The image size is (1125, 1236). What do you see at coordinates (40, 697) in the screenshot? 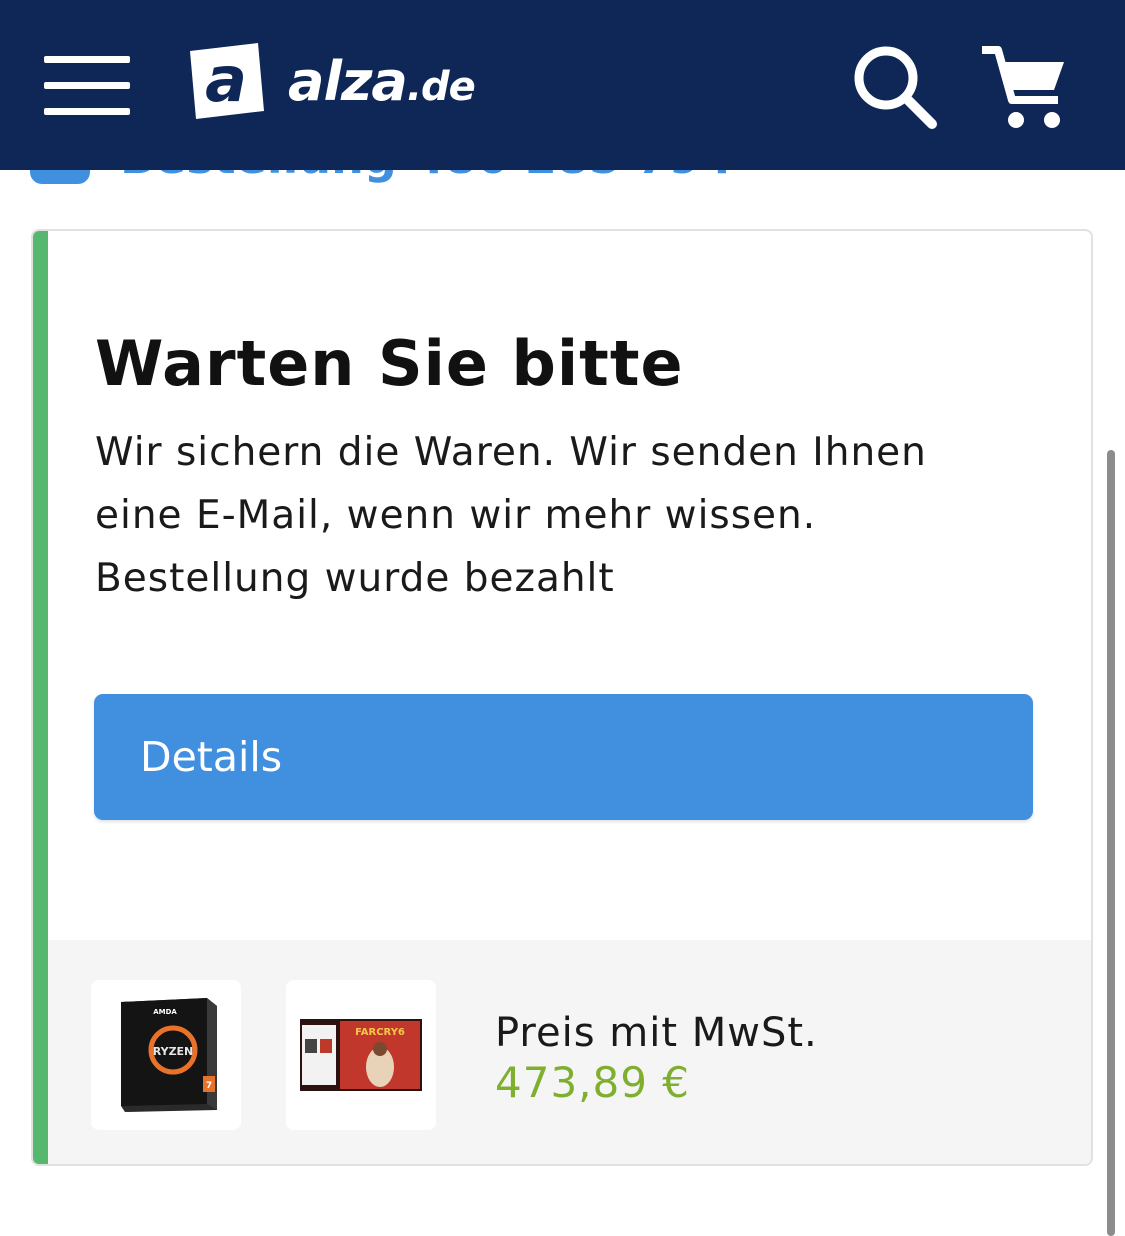
I see `status-accent-bar` at bounding box center [40, 697].